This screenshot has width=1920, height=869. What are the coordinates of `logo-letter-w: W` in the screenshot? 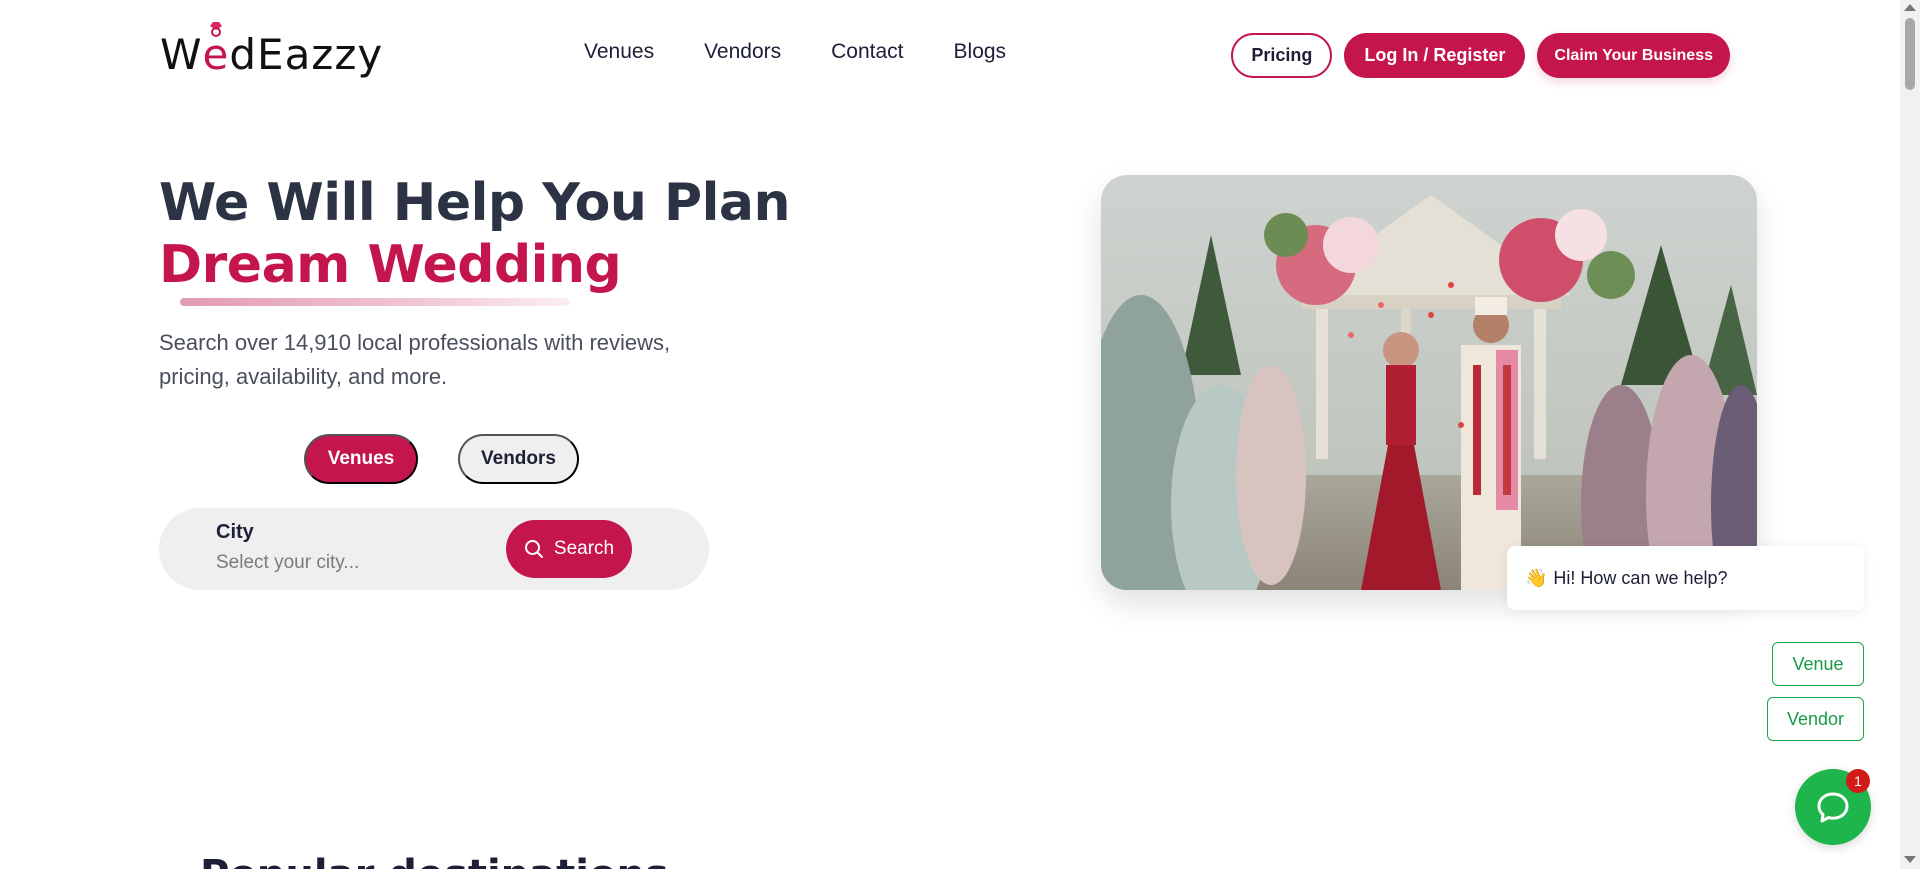 It's located at (181, 54).